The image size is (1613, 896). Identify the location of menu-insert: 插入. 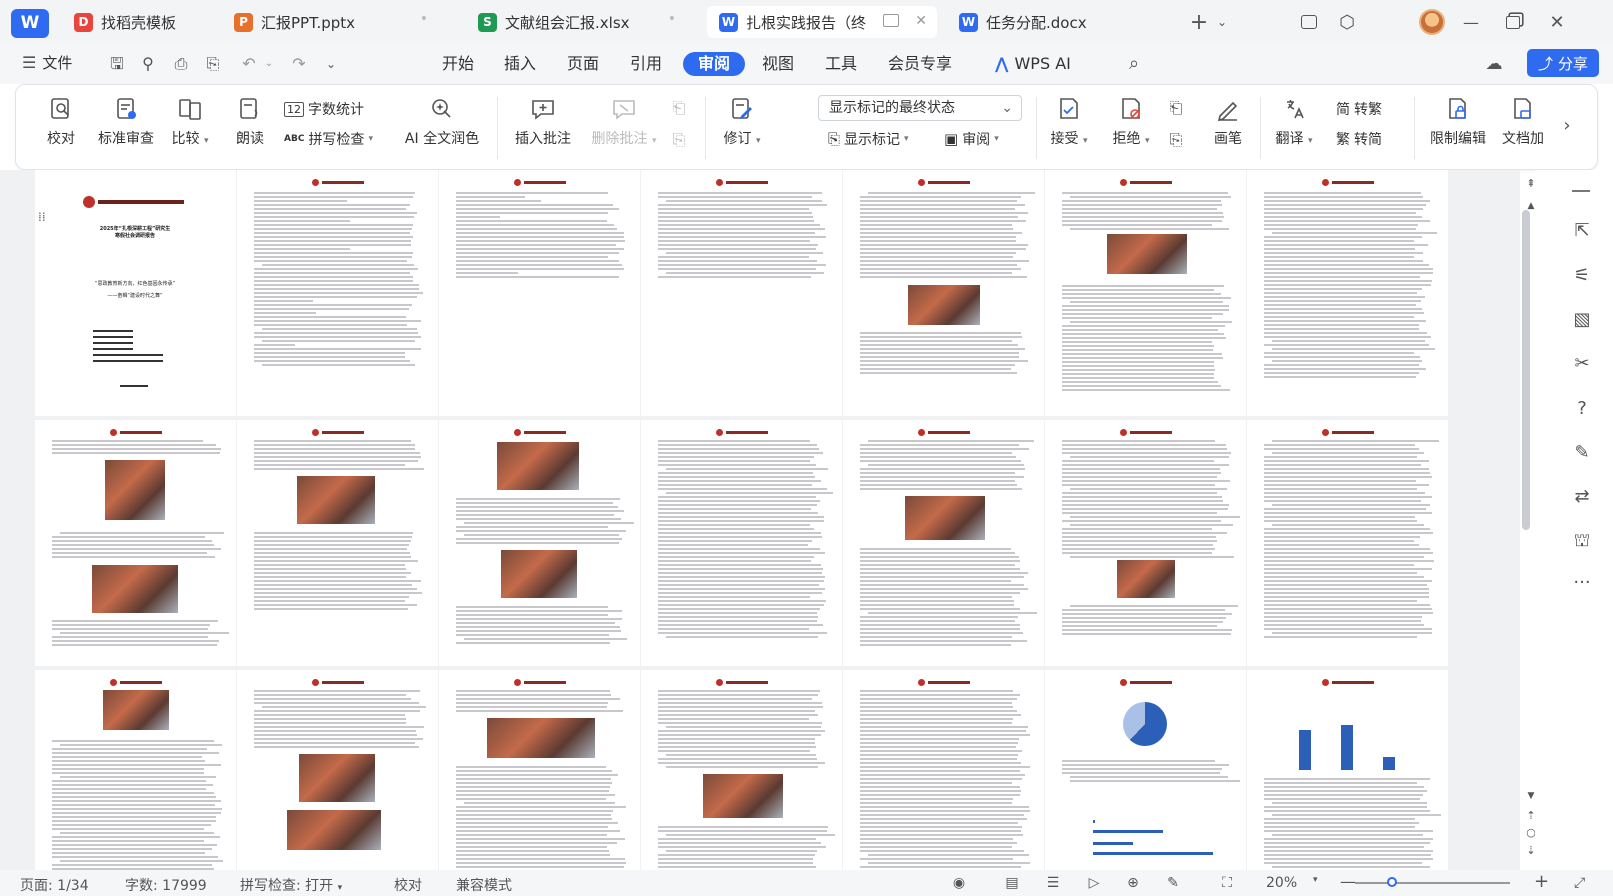
(520, 64).